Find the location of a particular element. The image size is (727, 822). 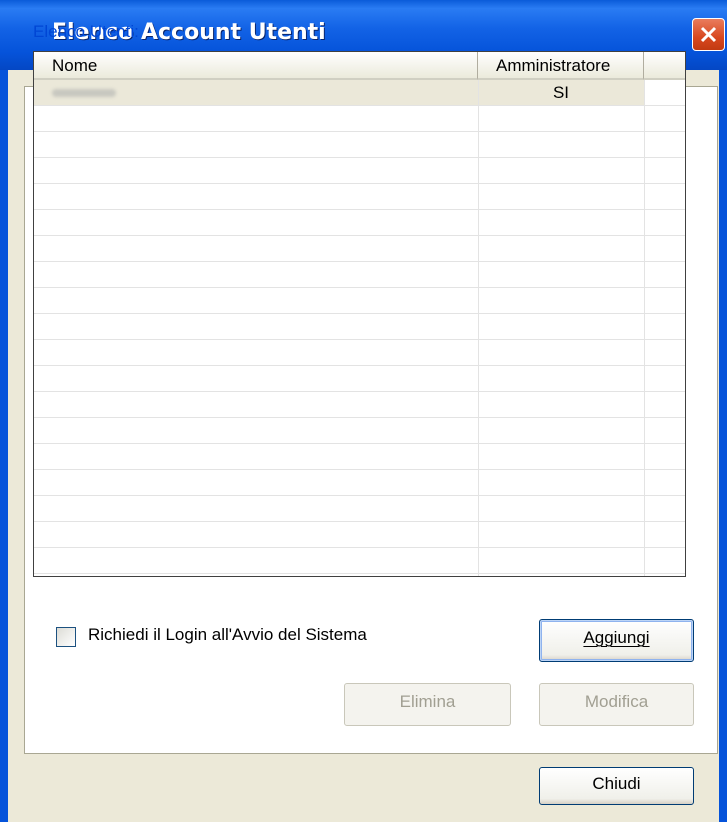

modifica-button: Modifica is located at coordinates (616, 704).